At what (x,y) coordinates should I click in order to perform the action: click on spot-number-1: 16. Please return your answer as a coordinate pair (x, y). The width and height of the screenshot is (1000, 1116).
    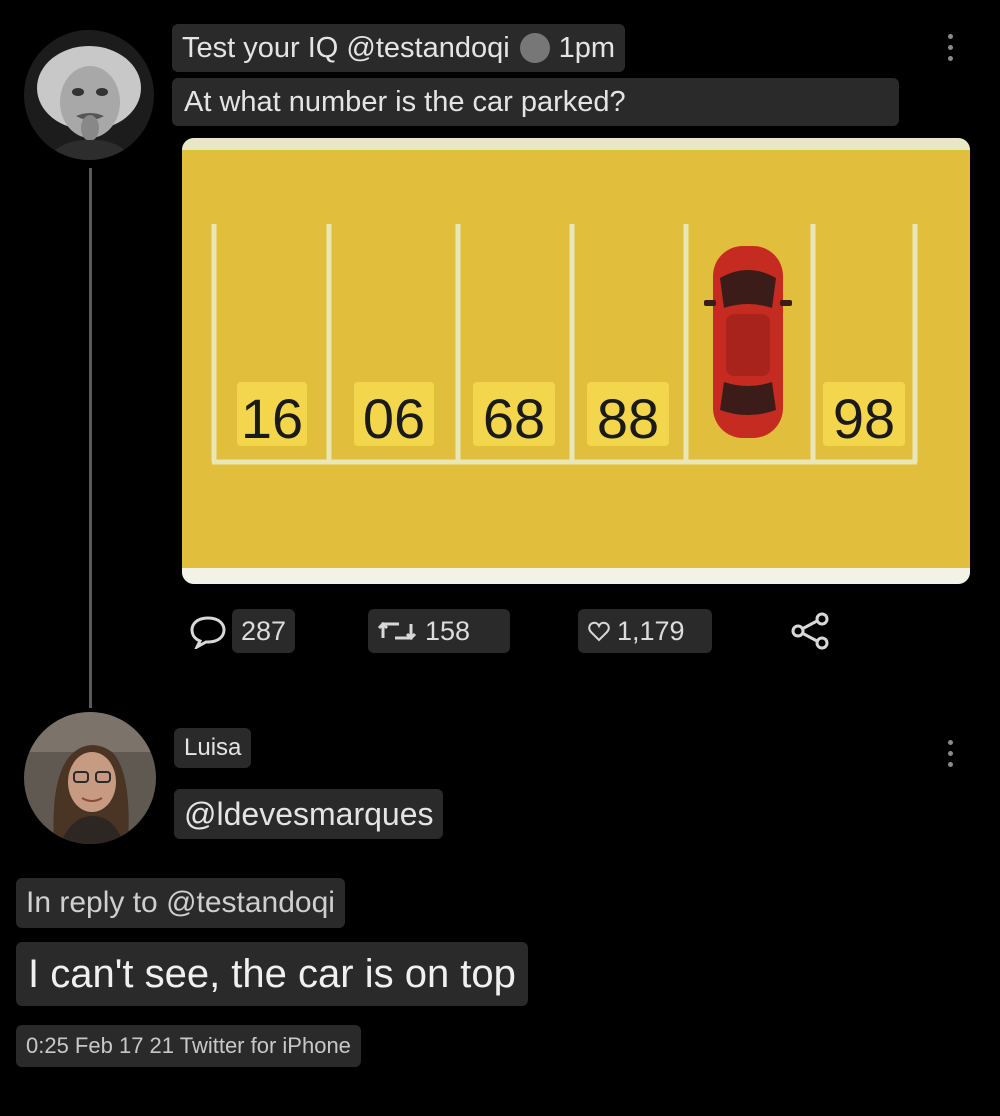
    Looking at the image, I should click on (272, 418).